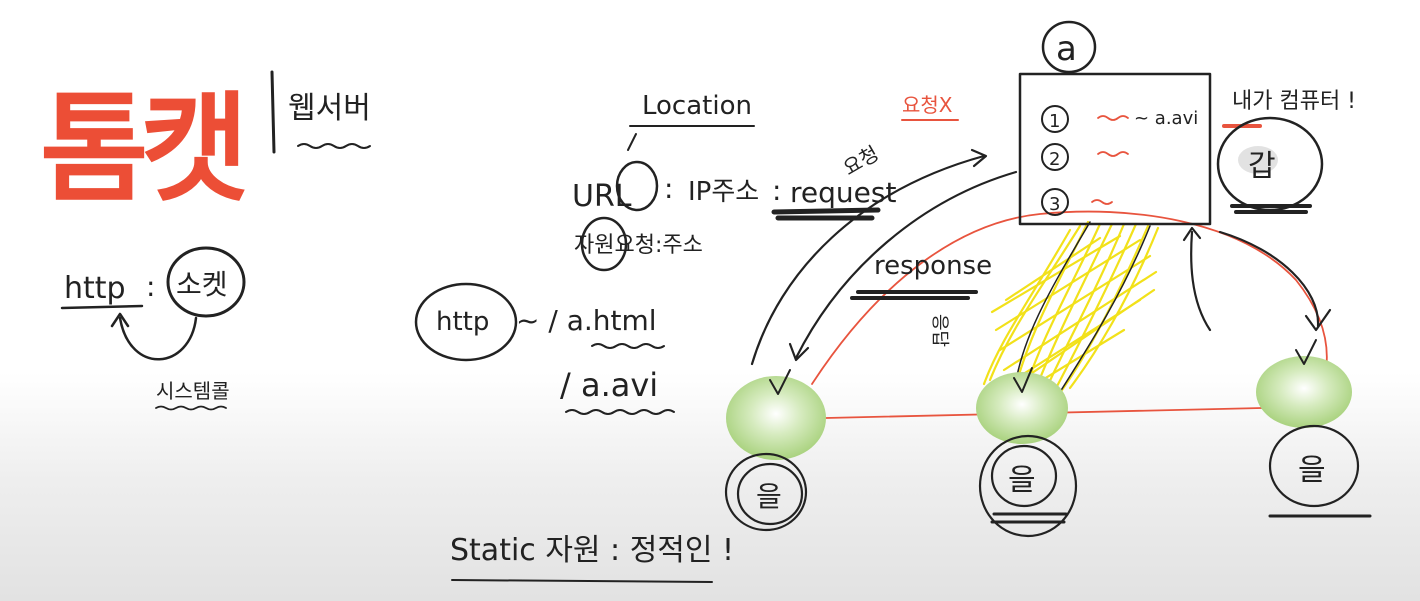 This screenshot has height=601, width=1420. What do you see at coordinates (1066, 49) in the screenshot?
I see `server-a-label: a` at bounding box center [1066, 49].